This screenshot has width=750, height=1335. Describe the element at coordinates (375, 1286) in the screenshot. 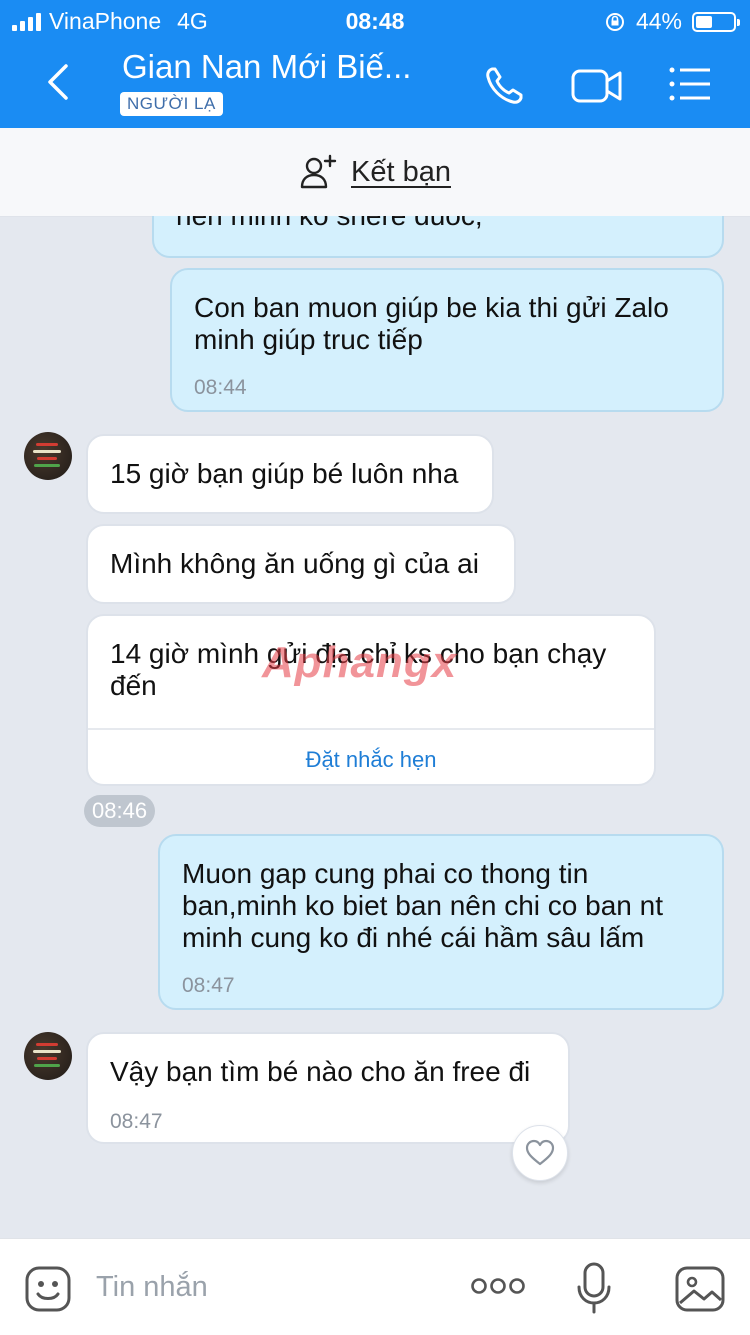

I see `message-input-bar: Tin nhắn` at that location.